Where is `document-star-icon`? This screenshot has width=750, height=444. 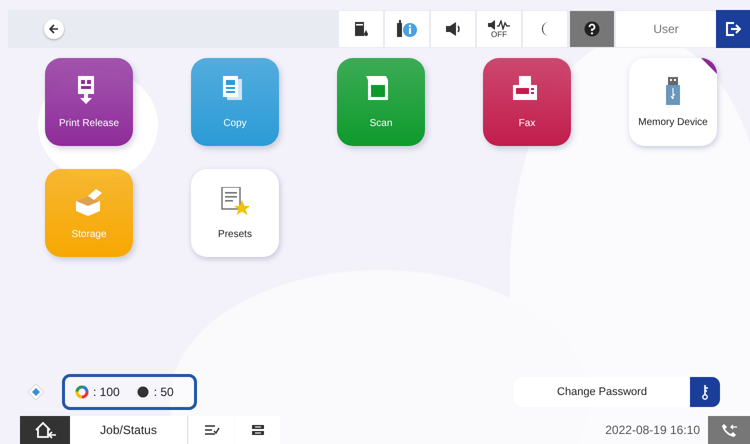
document-star-icon is located at coordinates (235, 201).